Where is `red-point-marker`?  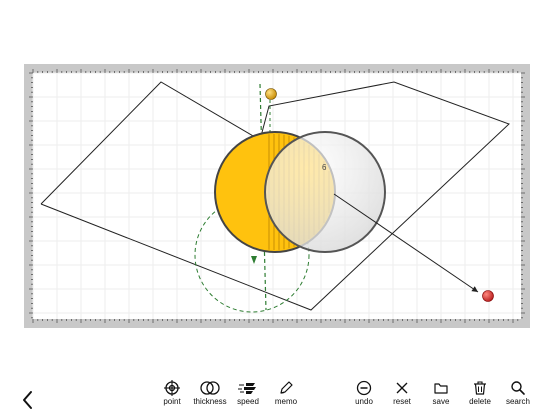 red-point-marker is located at coordinates (488, 296).